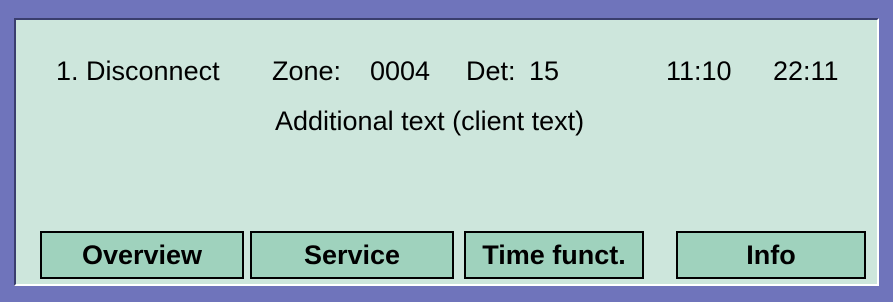 This screenshot has width=893, height=302. I want to click on time-1: 11:10, so click(699, 71).